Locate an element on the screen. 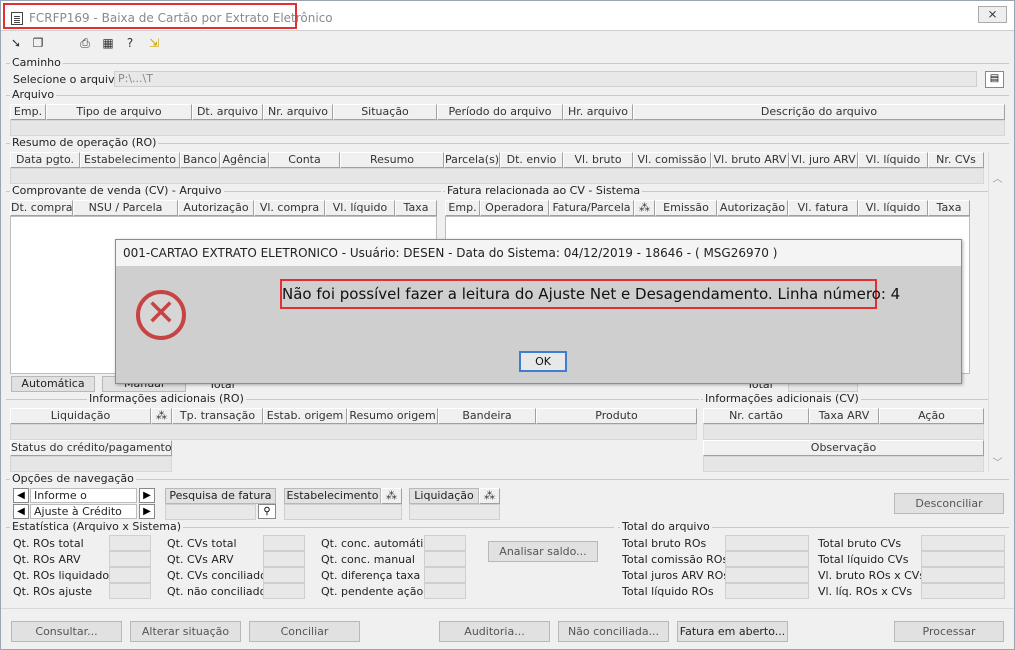  arquivo-col-hr: Hr. arquivo is located at coordinates (598, 112).